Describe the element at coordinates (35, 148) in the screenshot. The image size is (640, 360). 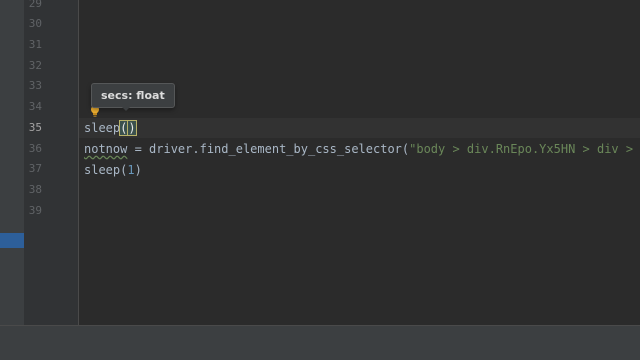
I see `line-number: 36` at that location.